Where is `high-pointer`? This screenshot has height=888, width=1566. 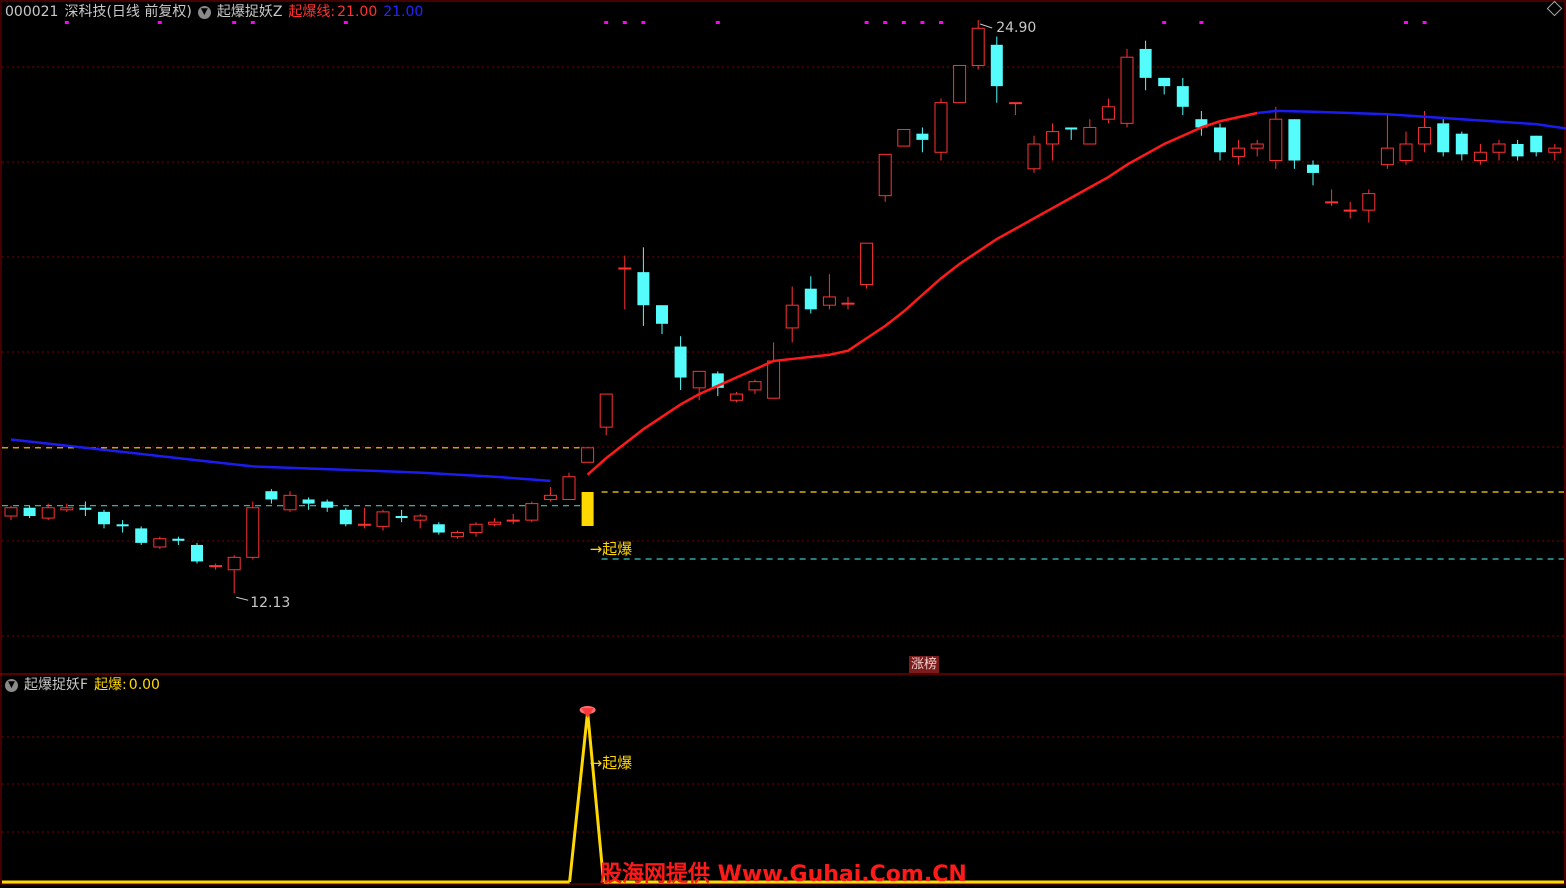 high-pointer is located at coordinates (986, 26).